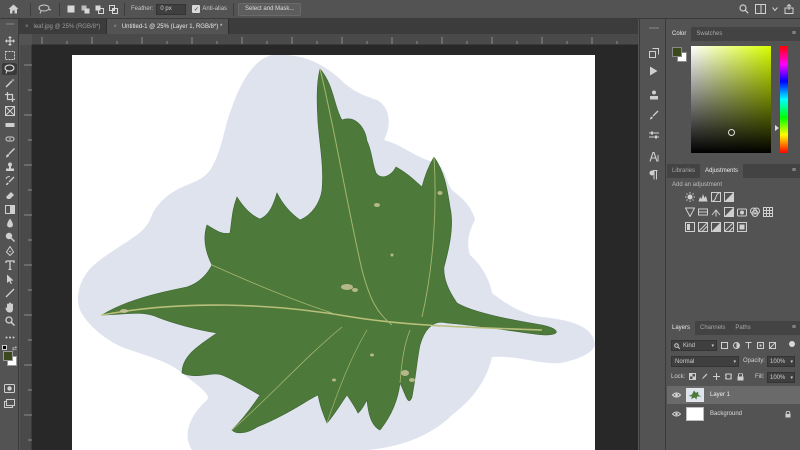 Image resolution: width=800 pixels, height=450 pixels. Describe the element at coordinates (781, 361) in the screenshot. I see `opacity-input: 100% ▾` at that location.